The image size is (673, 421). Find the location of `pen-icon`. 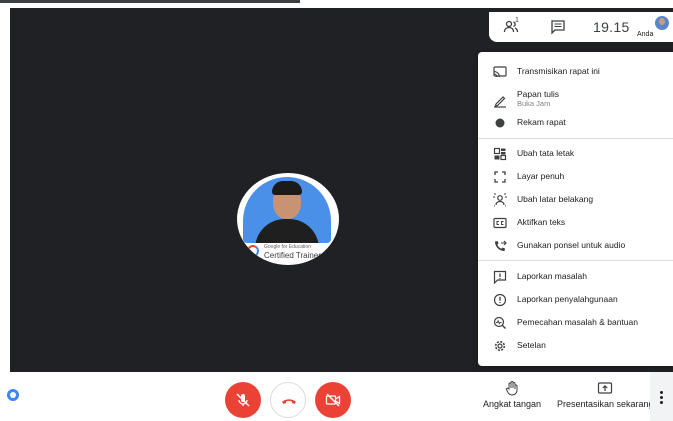

pen-icon is located at coordinates (500, 102).